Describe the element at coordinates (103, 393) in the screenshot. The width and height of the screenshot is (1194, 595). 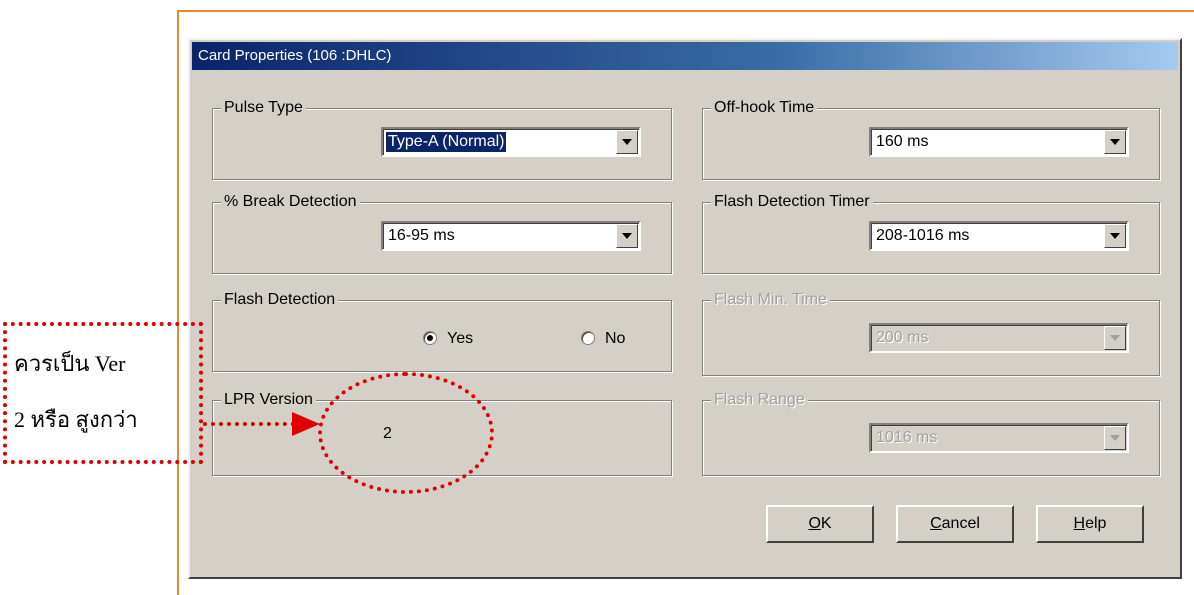
I see `annotation-callout-box` at that location.